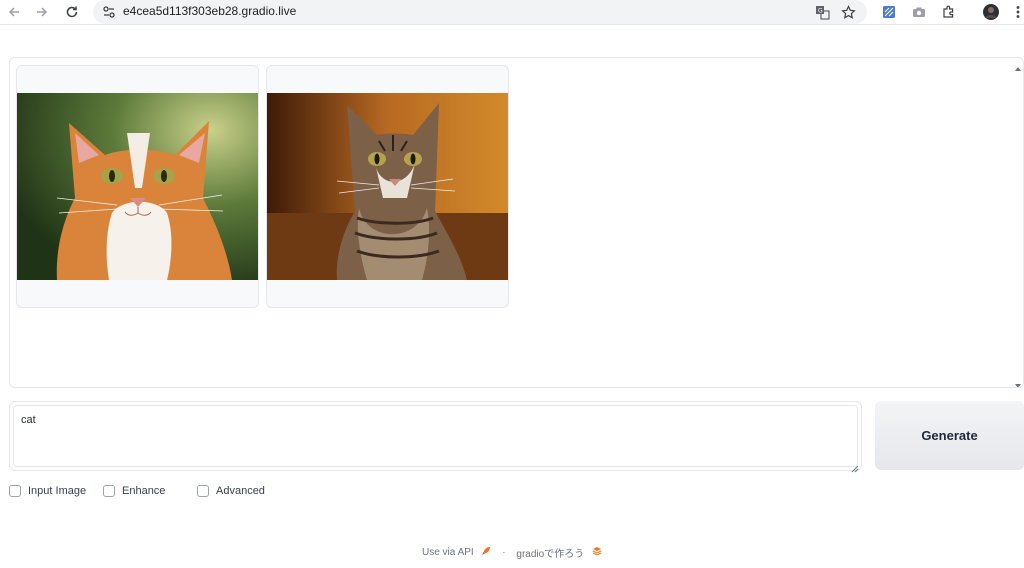 Image resolution: width=1024 pixels, height=568 pixels. I want to click on use-via-api-link: Use via API, so click(448, 552).